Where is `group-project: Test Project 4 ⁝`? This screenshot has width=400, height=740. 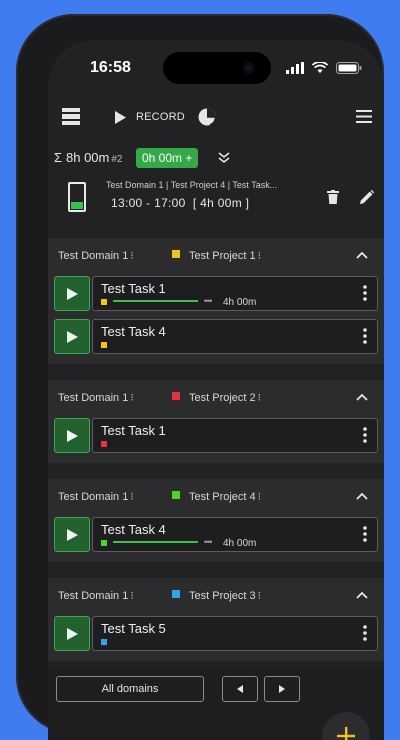
group-project: Test Project 4 ⁝ is located at coordinates (225, 496).